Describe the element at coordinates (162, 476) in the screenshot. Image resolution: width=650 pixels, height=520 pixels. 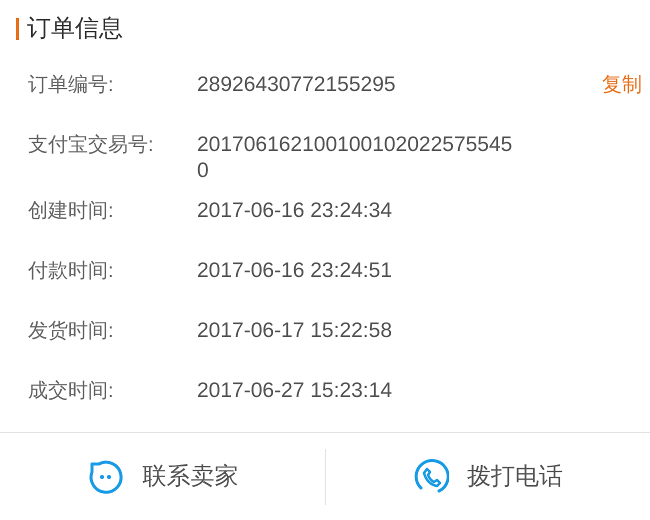
I see `contact-seller-button: 联系卖家` at that location.